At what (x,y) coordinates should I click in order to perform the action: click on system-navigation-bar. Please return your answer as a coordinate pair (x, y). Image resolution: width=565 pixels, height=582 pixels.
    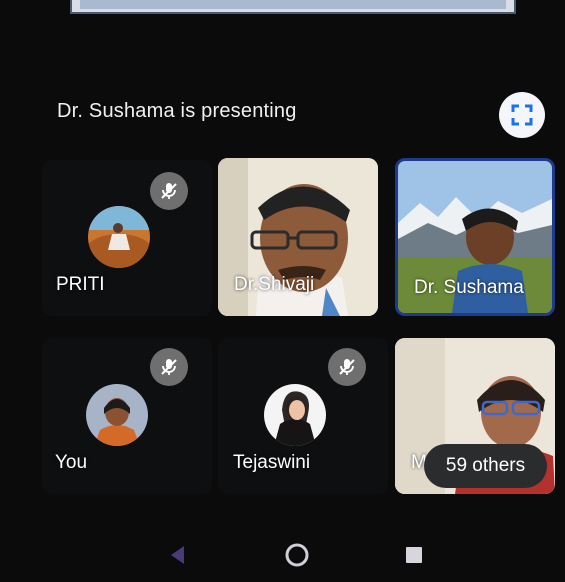
    Looking at the image, I should click on (282, 556).